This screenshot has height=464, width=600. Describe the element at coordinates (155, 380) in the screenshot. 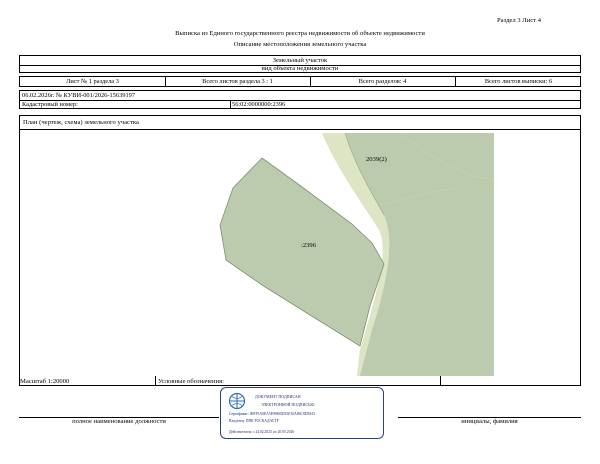

I see `scale-divider` at that location.